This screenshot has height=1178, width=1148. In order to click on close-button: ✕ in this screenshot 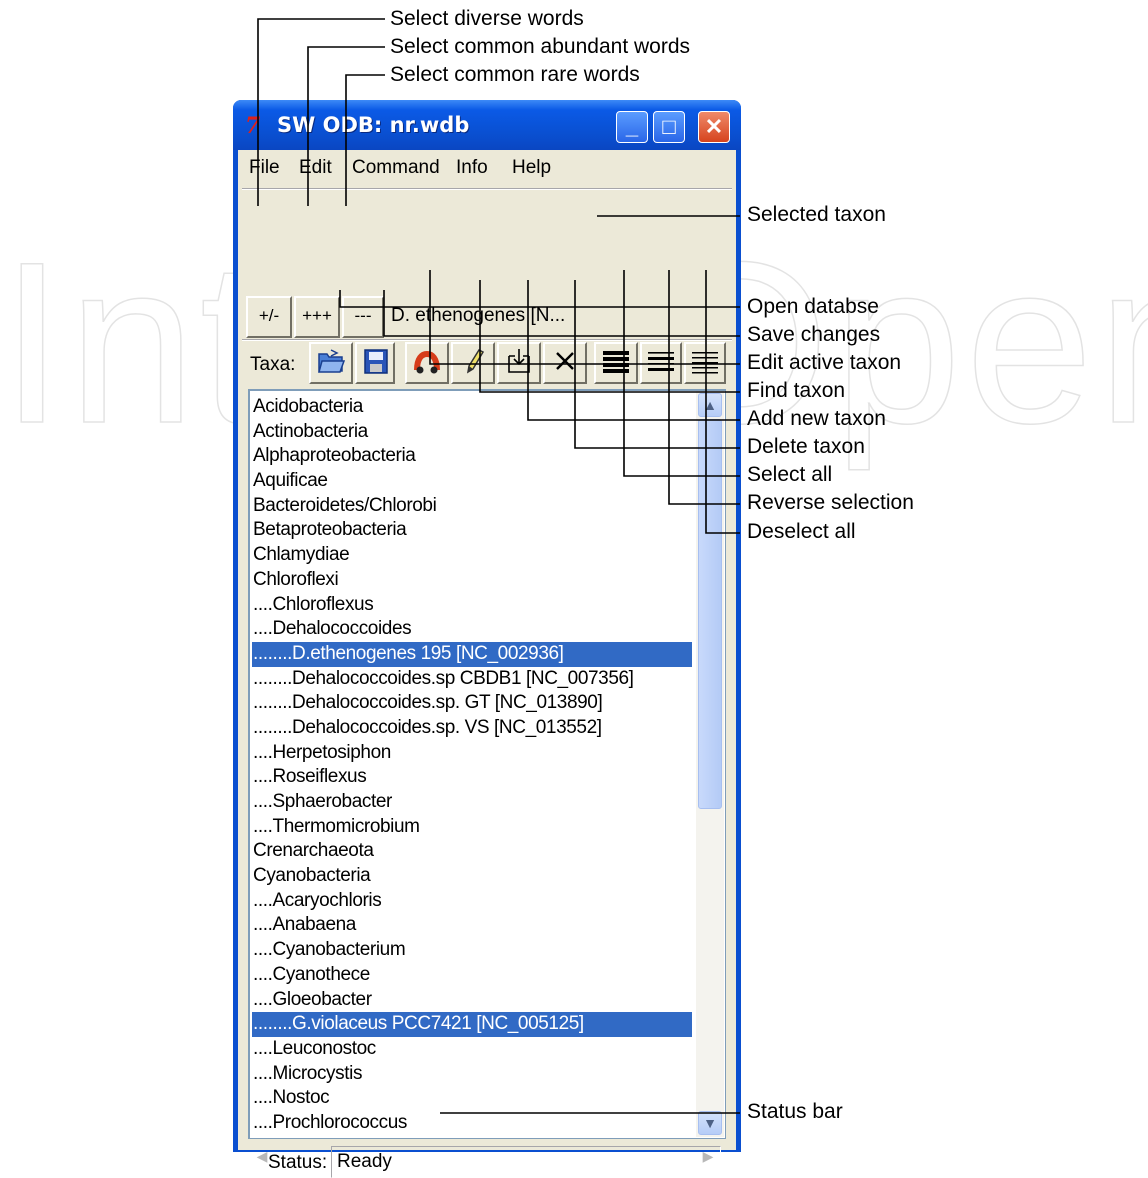, I will do `click(714, 127)`.